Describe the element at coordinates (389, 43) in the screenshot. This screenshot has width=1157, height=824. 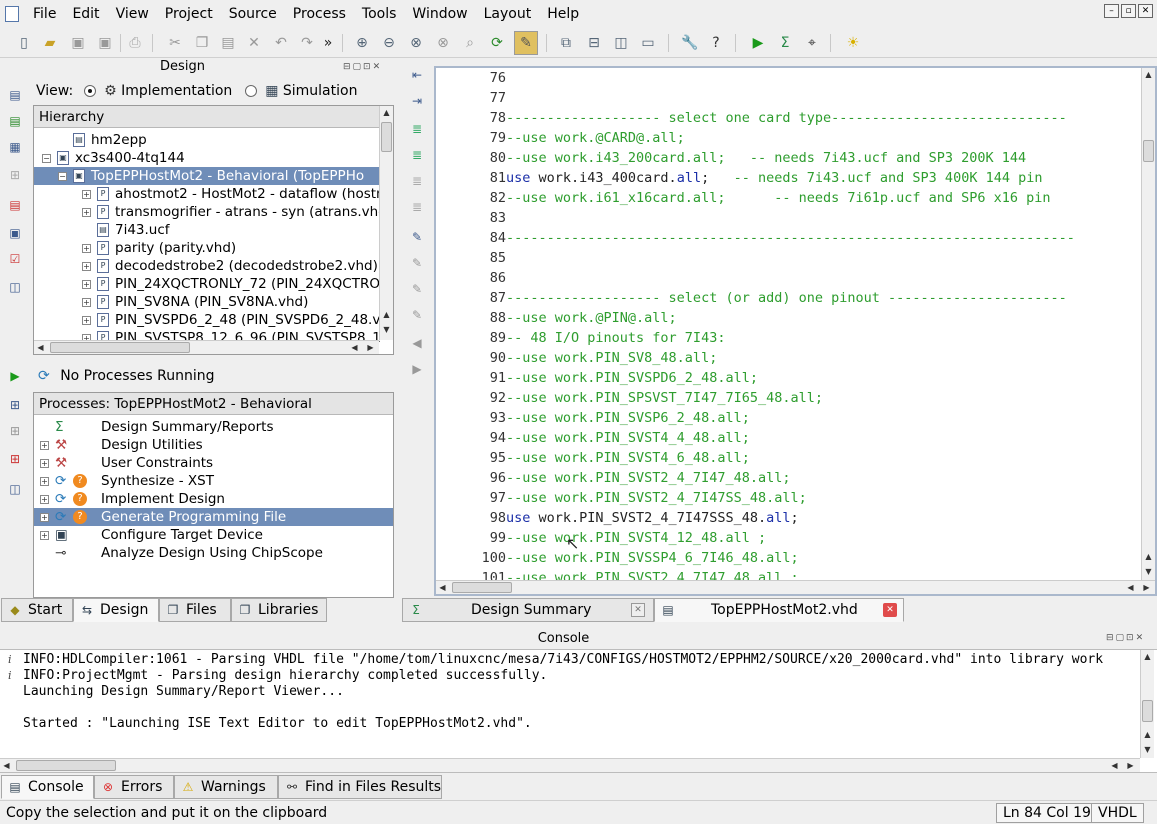
I see `zoom-out-icon: ⊖` at that location.